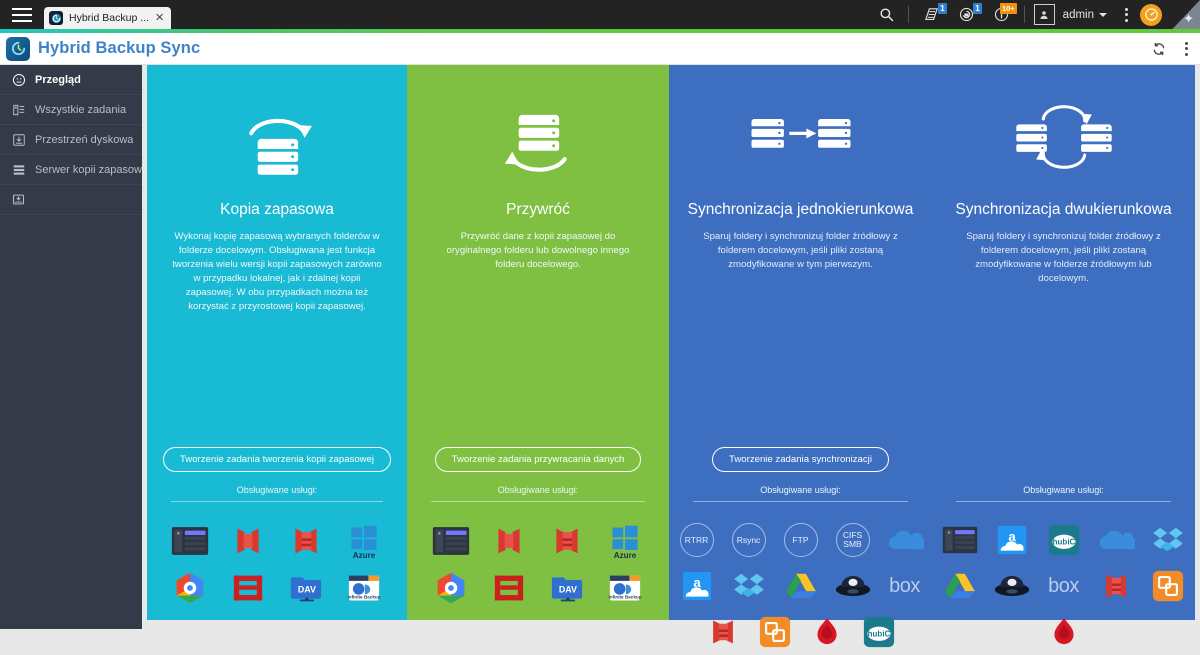 Image resolution: width=1200 pixels, height=655 pixels. I want to click on protocol-rsync: Rsync, so click(749, 540).